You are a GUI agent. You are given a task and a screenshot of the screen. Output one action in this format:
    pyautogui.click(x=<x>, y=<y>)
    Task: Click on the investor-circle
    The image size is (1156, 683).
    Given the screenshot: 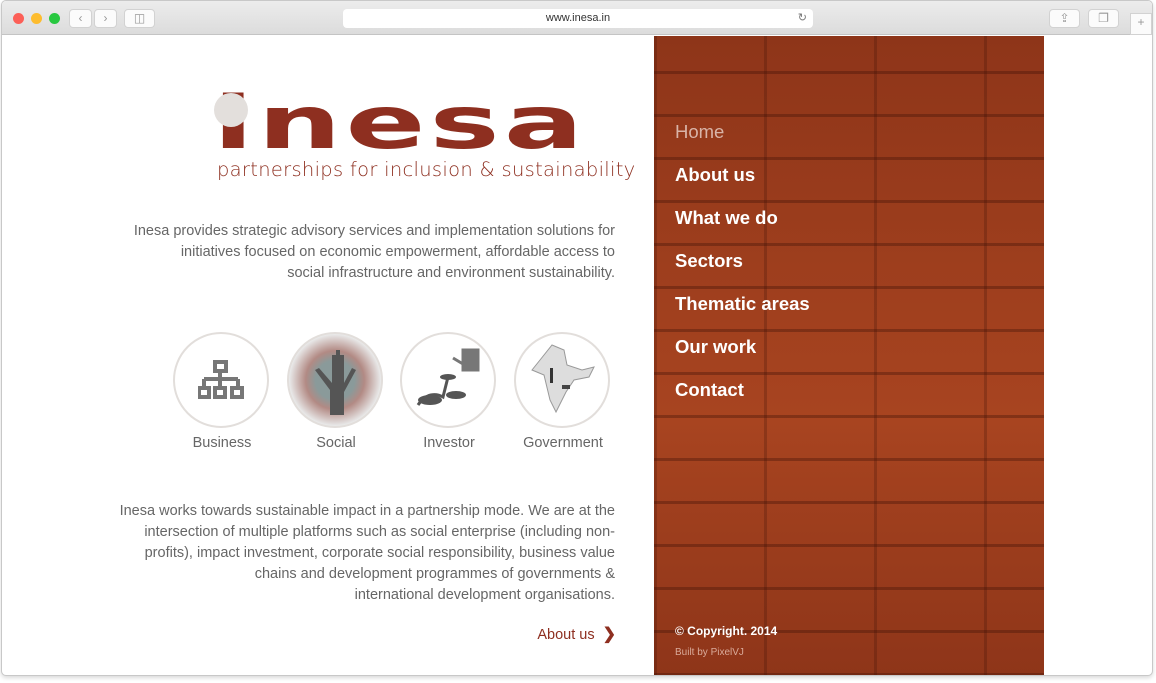 What is the action you would take?
    pyautogui.click(x=448, y=380)
    